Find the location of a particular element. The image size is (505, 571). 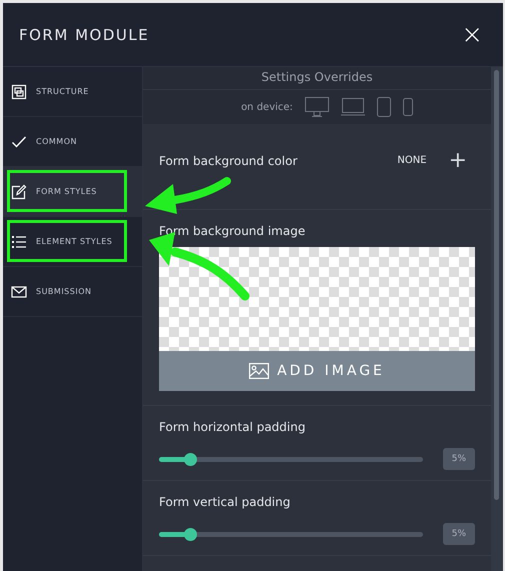

add-image-button: ADD IMAGE is located at coordinates (317, 371).